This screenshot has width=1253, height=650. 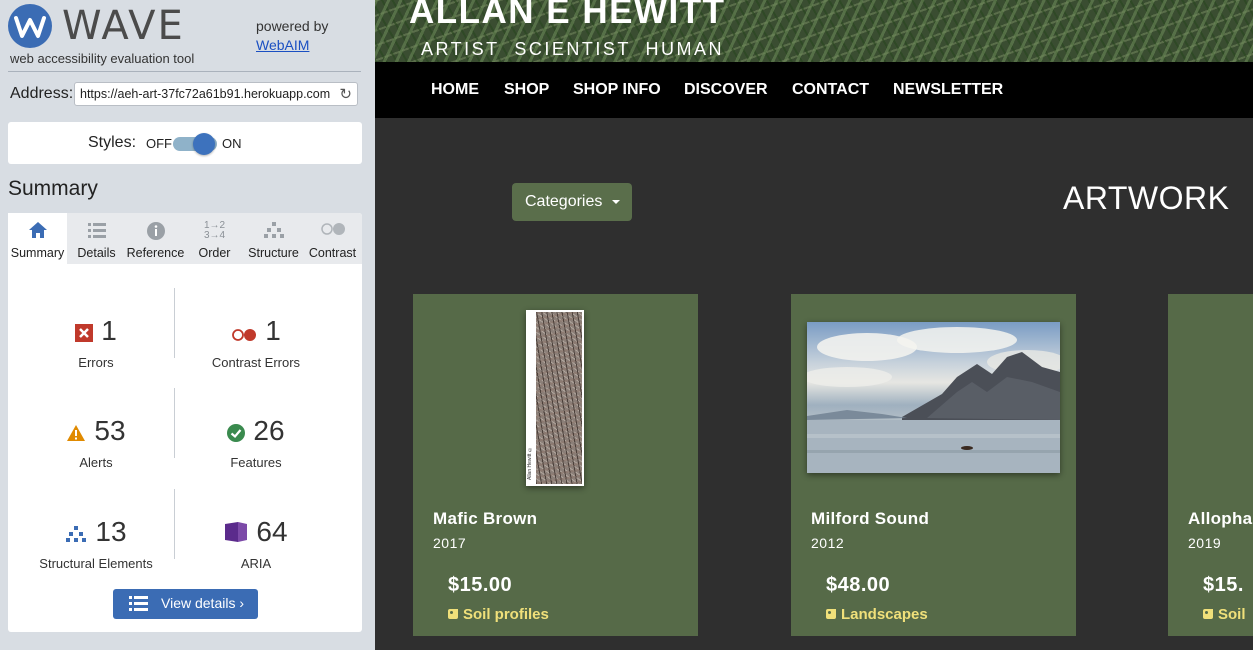 What do you see at coordinates (236, 534) in the screenshot?
I see `aria-icon` at bounding box center [236, 534].